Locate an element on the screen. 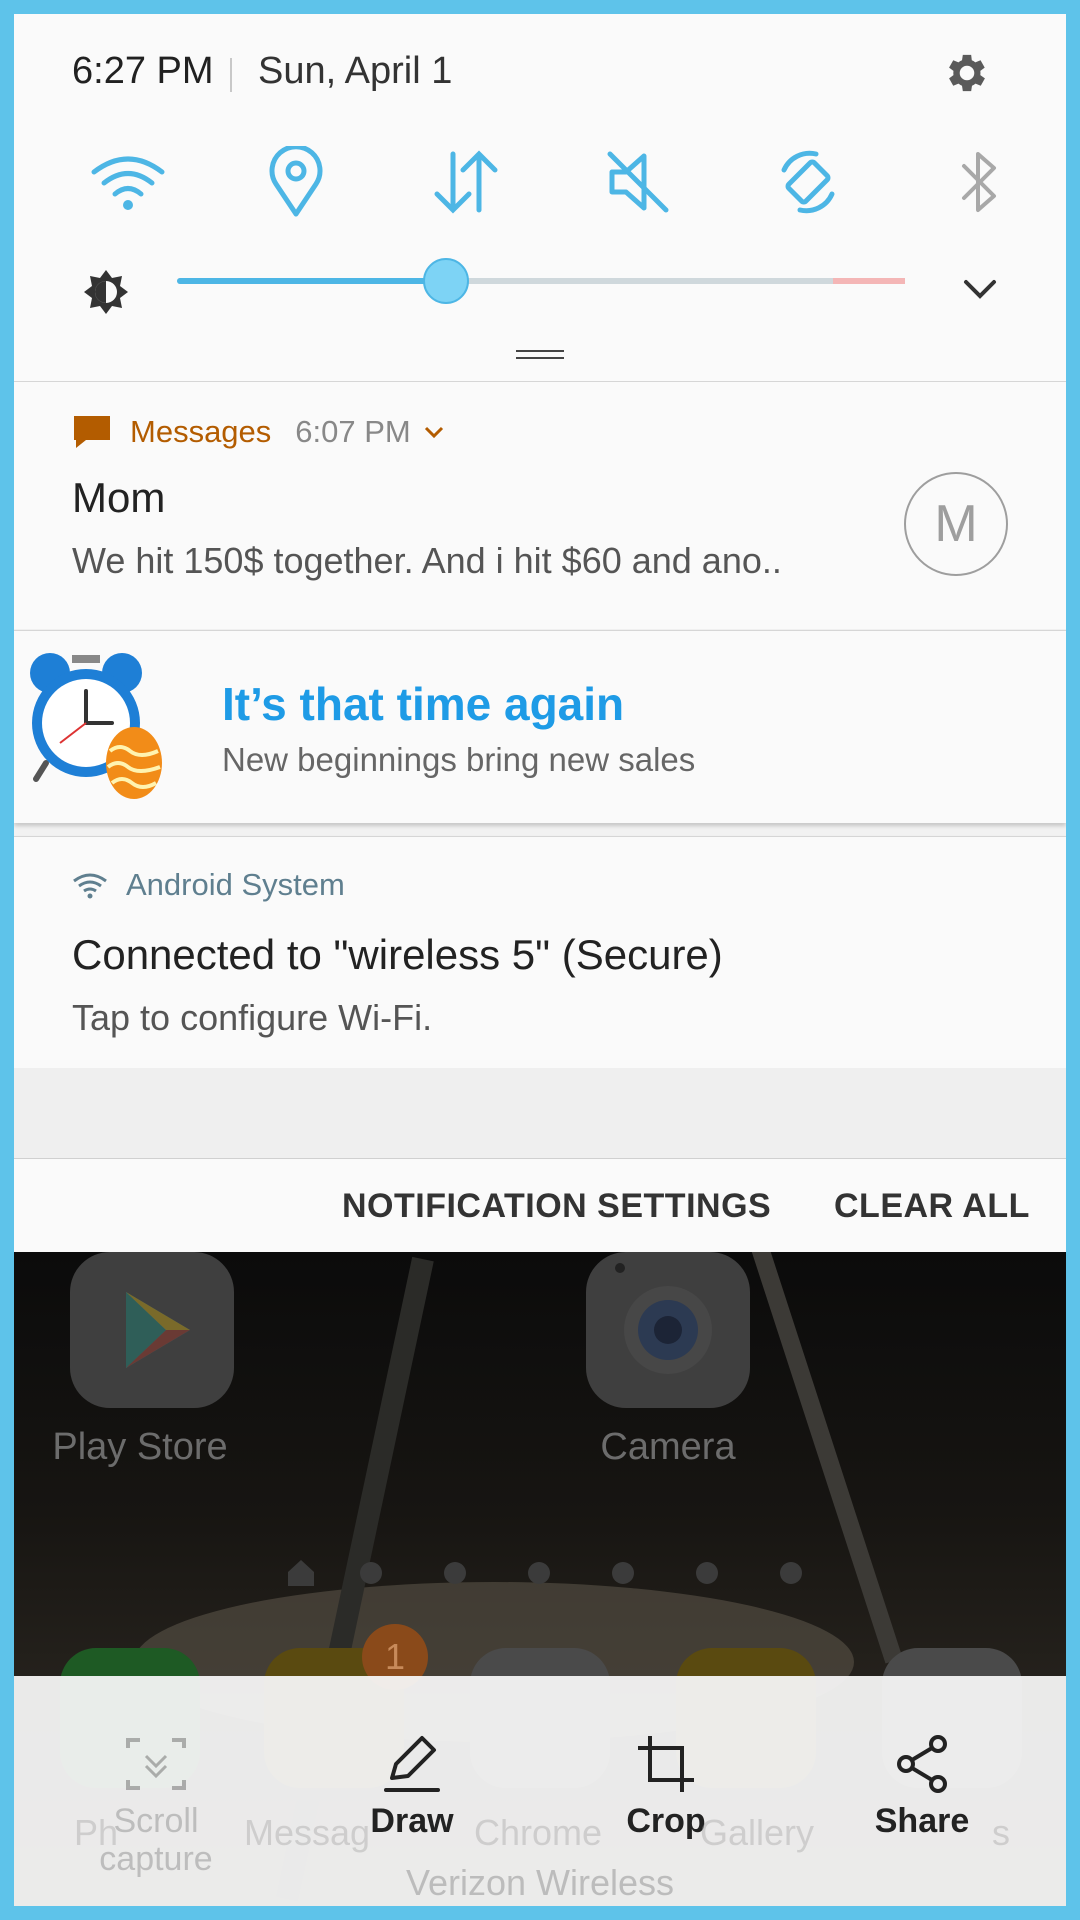 The height and width of the screenshot is (1920, 1080). clear-all-button: CLEAR ALL is located at coordinates (932, 1206).